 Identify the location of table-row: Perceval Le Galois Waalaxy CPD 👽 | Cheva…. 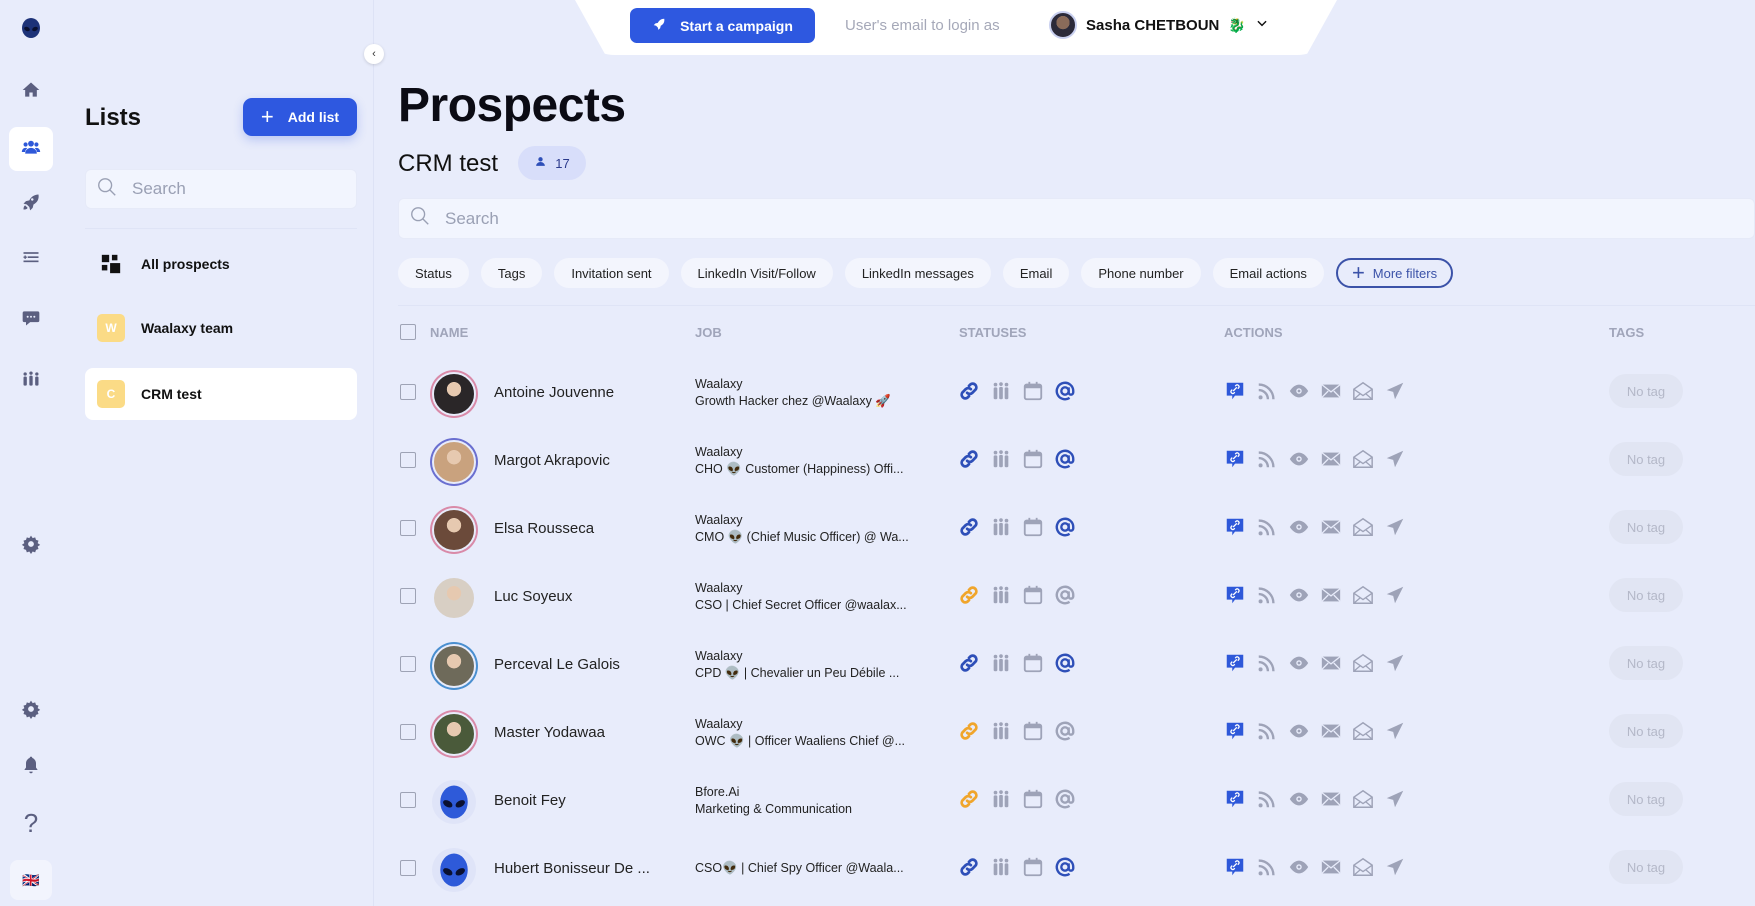
(1076, 664).